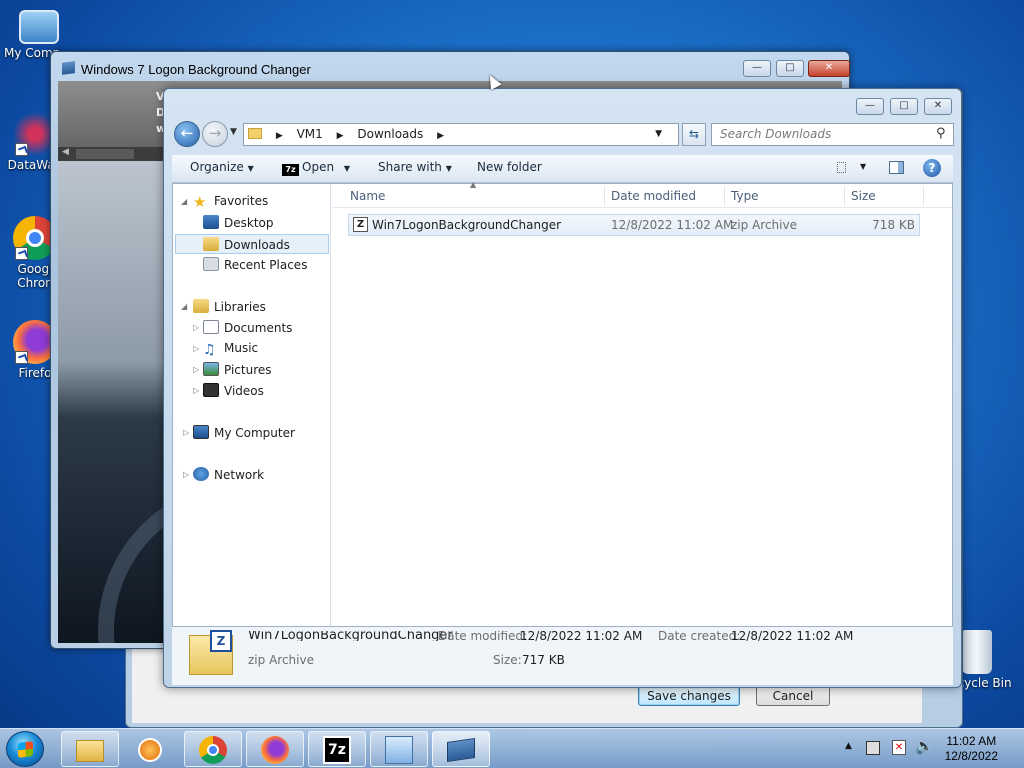  What do you see at coordinates (792, 636) in the screenshot?
I see `details-date-created: 12/8/2022 11:02 AM` at bounding box center [792, 636].